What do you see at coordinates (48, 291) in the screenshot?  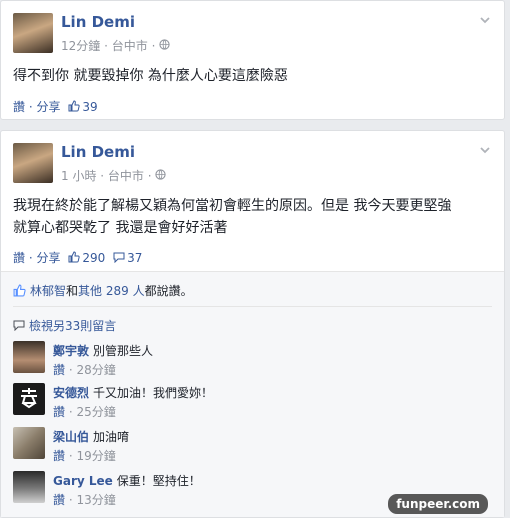 I see `liker-name-link: 林郁智` at bounding box center [48, 291].